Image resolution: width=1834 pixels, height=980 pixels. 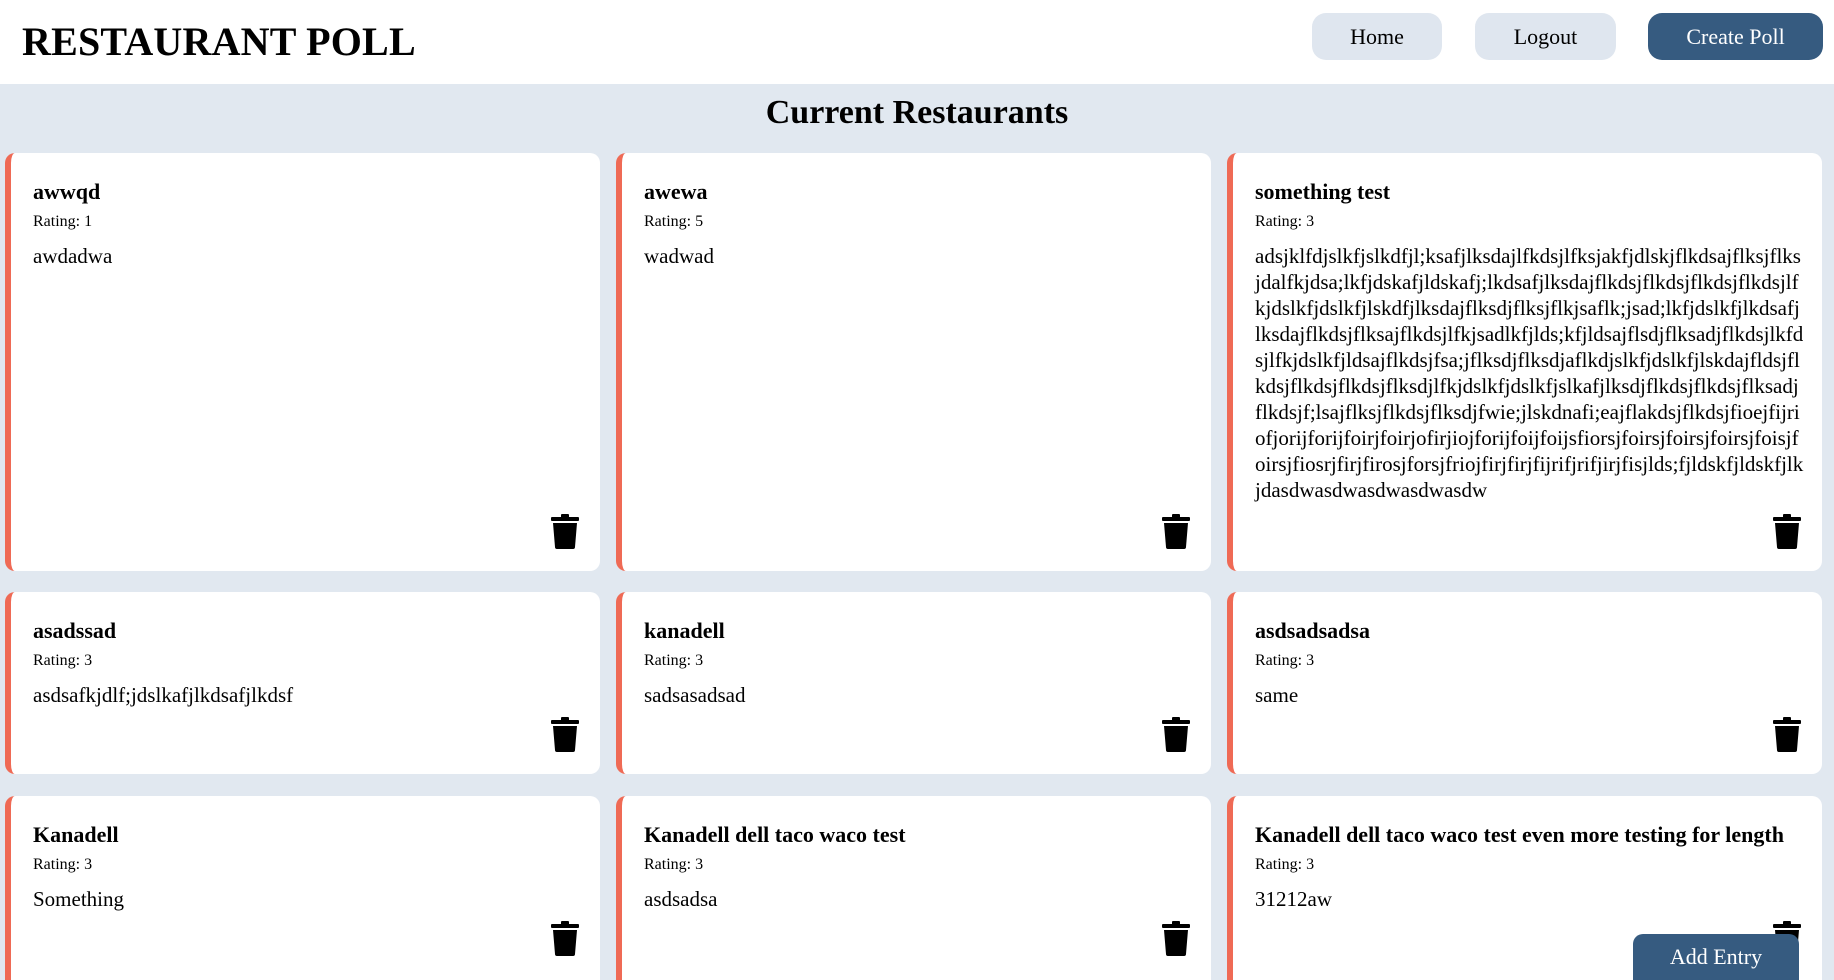 What do you see at coordinates (1277, 695) in the screenshot?
I see `restaurant-description: same` at bounding box center [1277, 695].